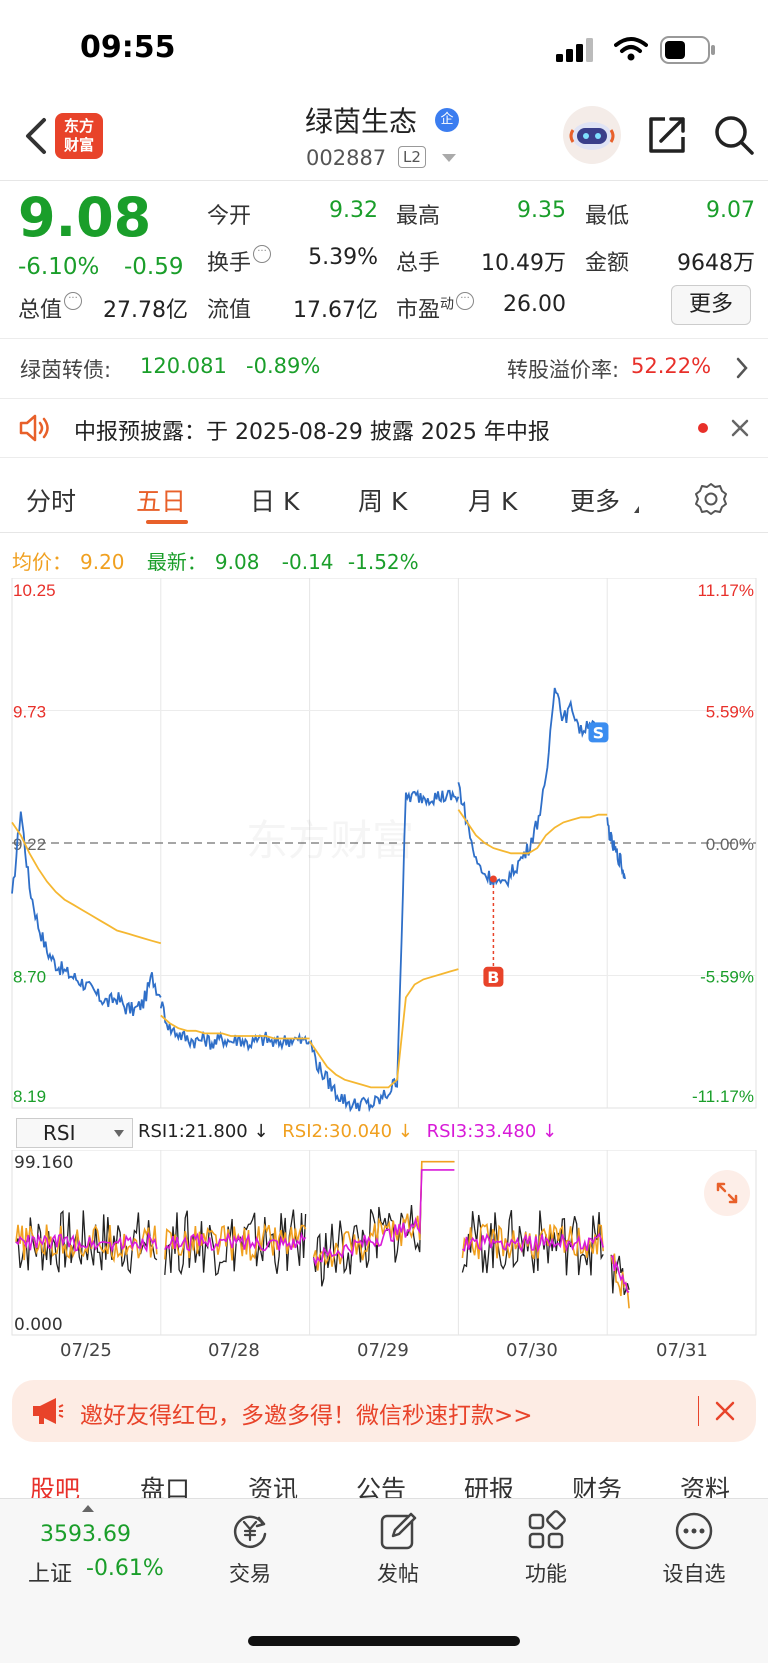  I want to click on latest-change: -0.14, so click(307, 562).